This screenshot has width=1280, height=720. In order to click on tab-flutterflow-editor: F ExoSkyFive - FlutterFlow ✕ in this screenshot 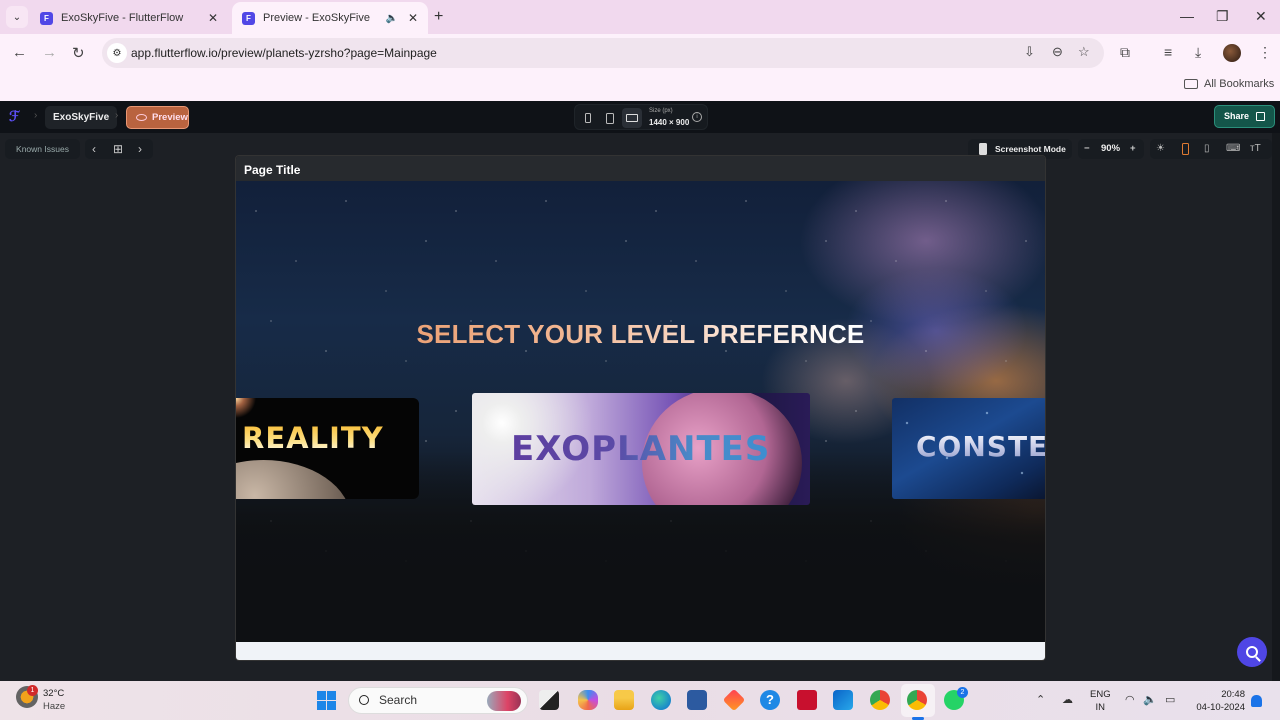, I will do `click(129, 18)`.